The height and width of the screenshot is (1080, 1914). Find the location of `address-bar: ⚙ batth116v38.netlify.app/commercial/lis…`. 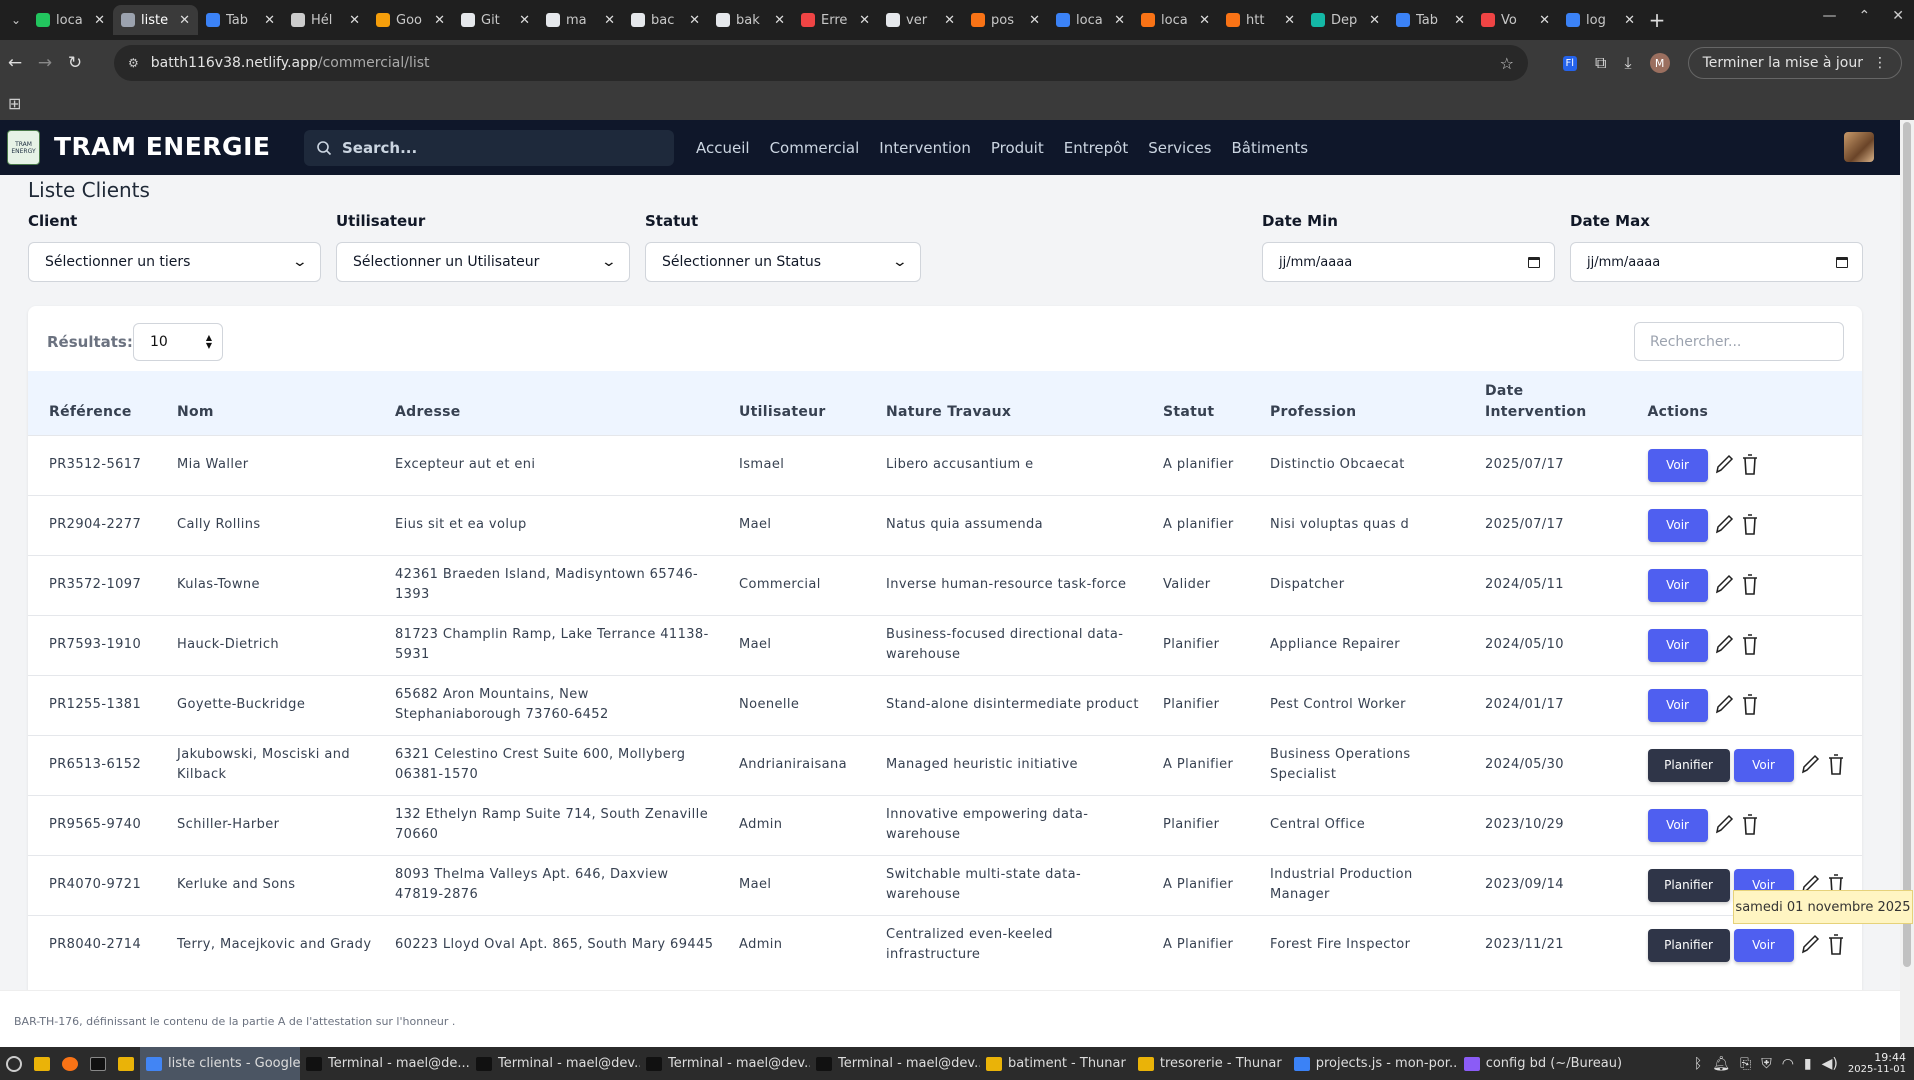

address-bar: ⚙ batth116v38.netlify.app/commercial/lis… is located at coordinates (821, 63).